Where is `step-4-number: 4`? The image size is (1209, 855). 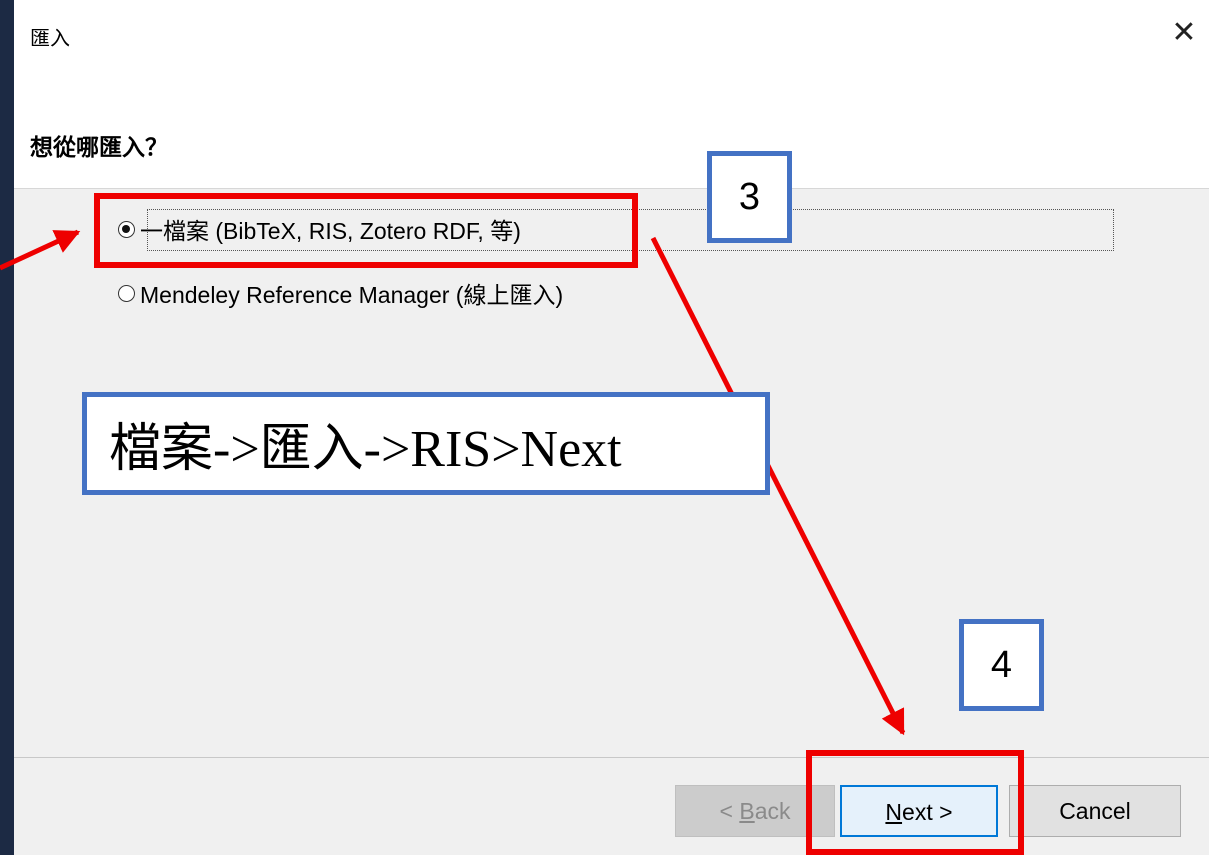 step-4-number: 4 is located at coordinates (1001, 664).